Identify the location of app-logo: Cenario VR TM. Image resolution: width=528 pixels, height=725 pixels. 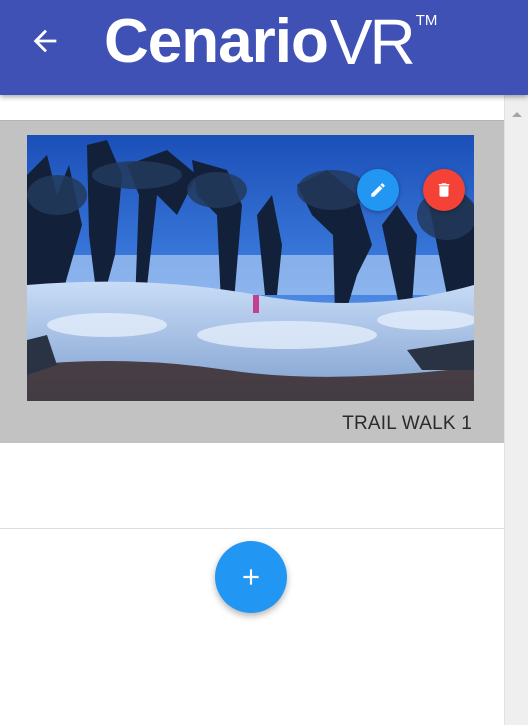
(270, 44).